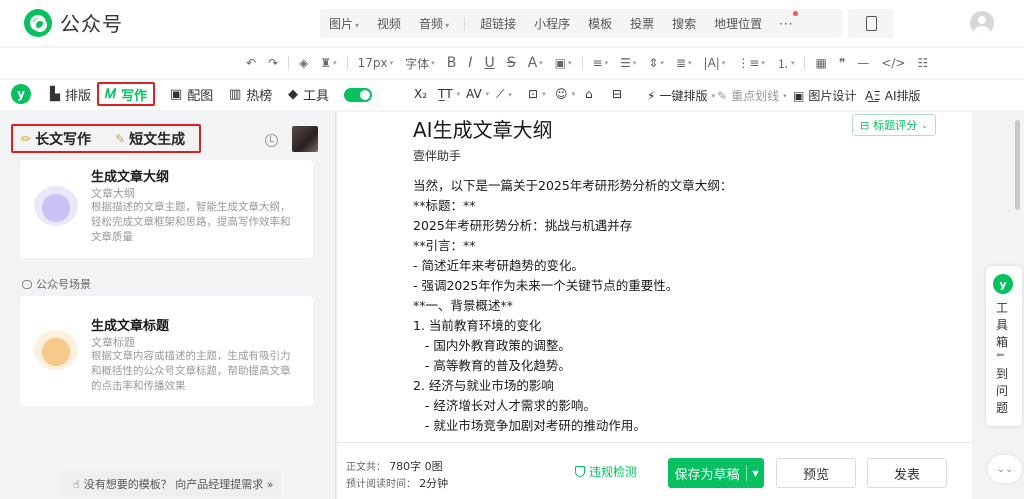  I want to click on tab-trending: ▥ 热榜, so click(250, 94).